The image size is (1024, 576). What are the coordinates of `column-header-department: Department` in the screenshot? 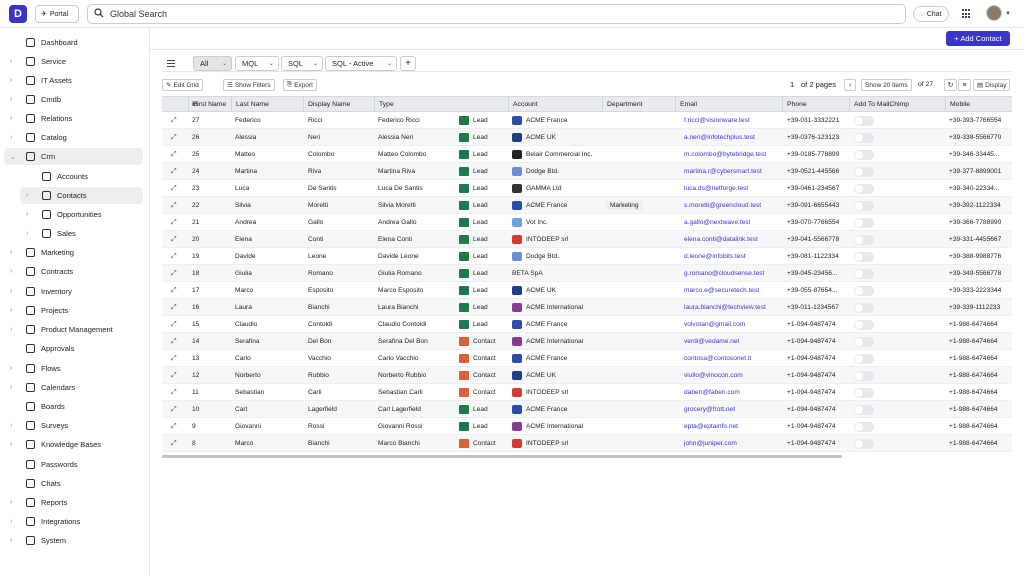 It's located at (638, 104).